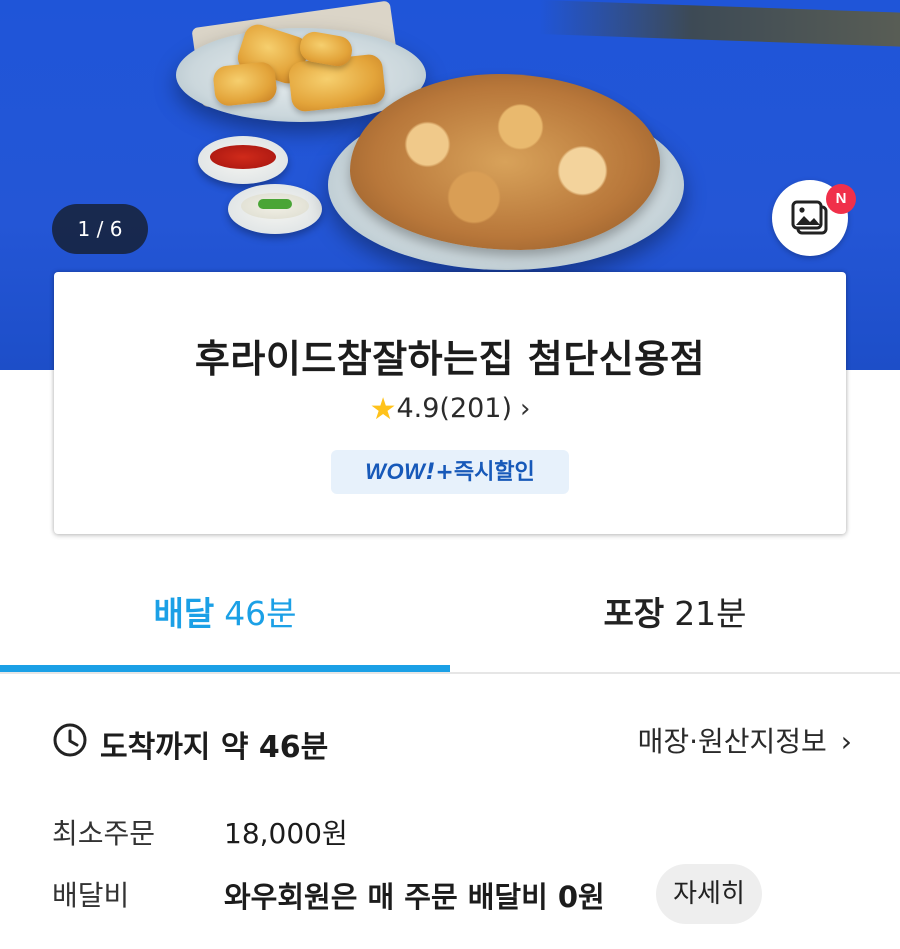 This screenshot has width=900, height=949. I want to click on tab-delivery: 배달 46분, so click(225, 605).